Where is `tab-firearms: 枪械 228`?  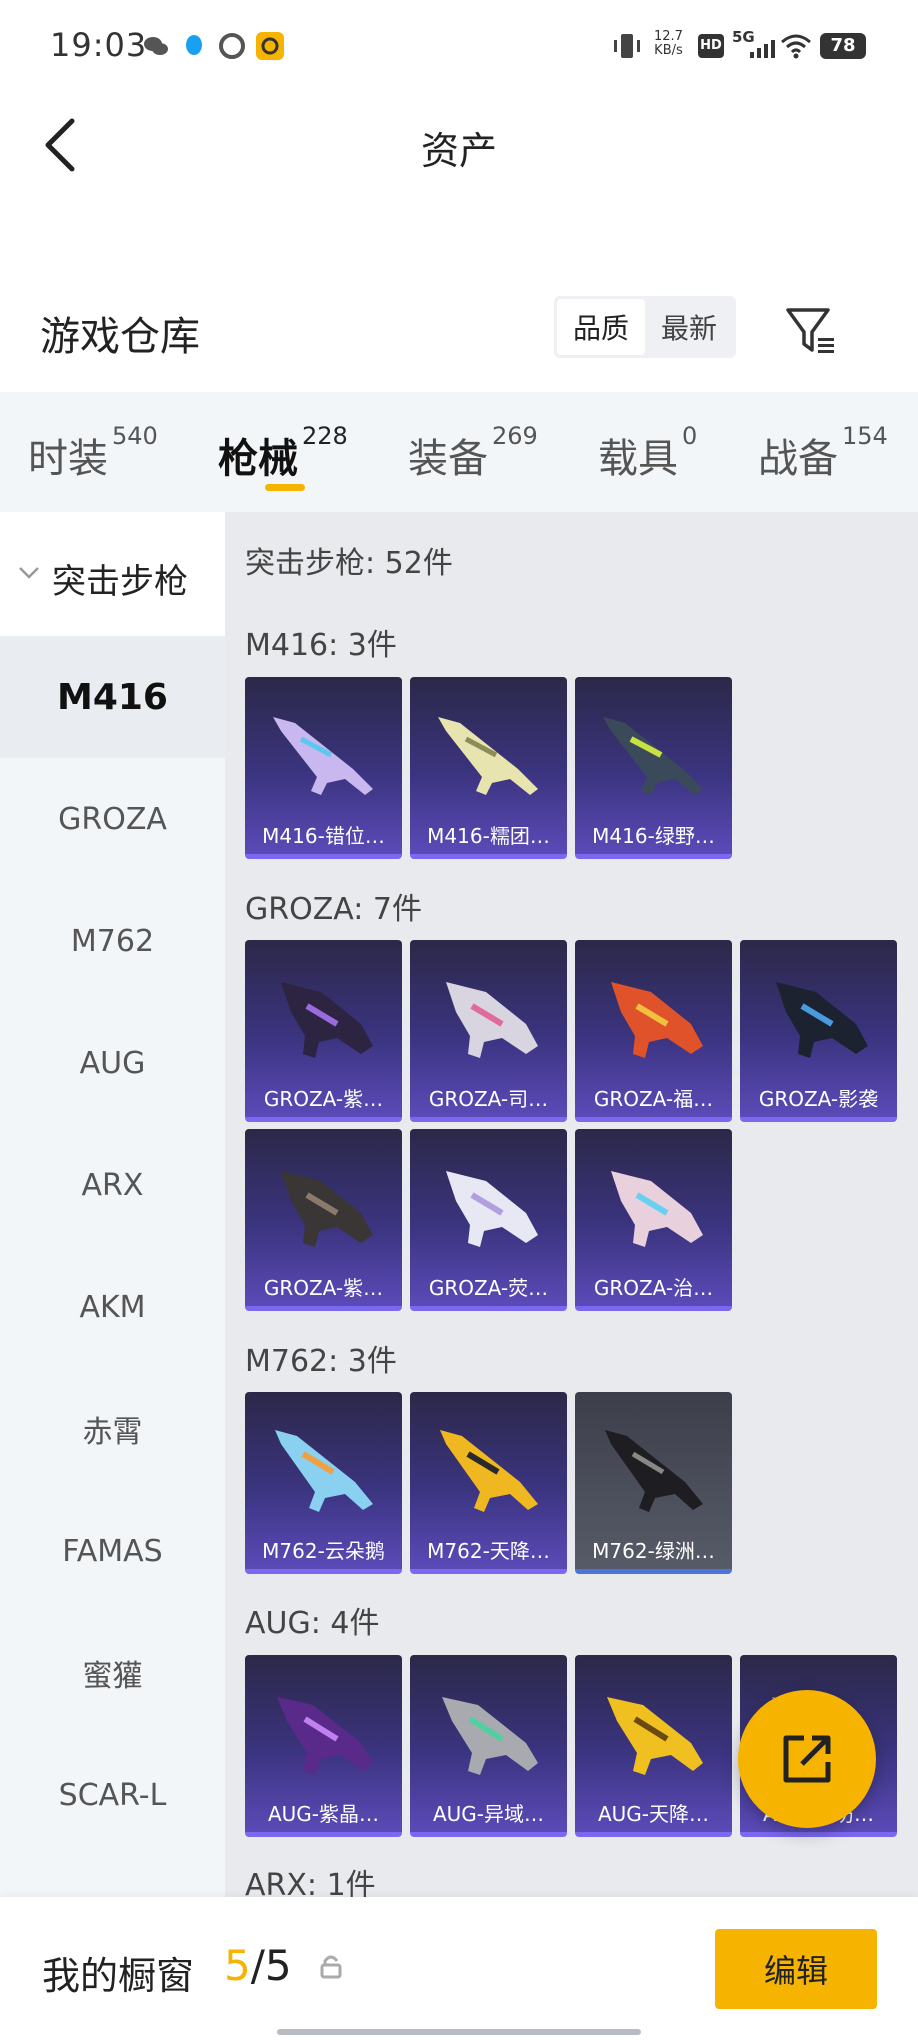 tab-firearms: 枪械 228 is located at coordinates (283, 453).